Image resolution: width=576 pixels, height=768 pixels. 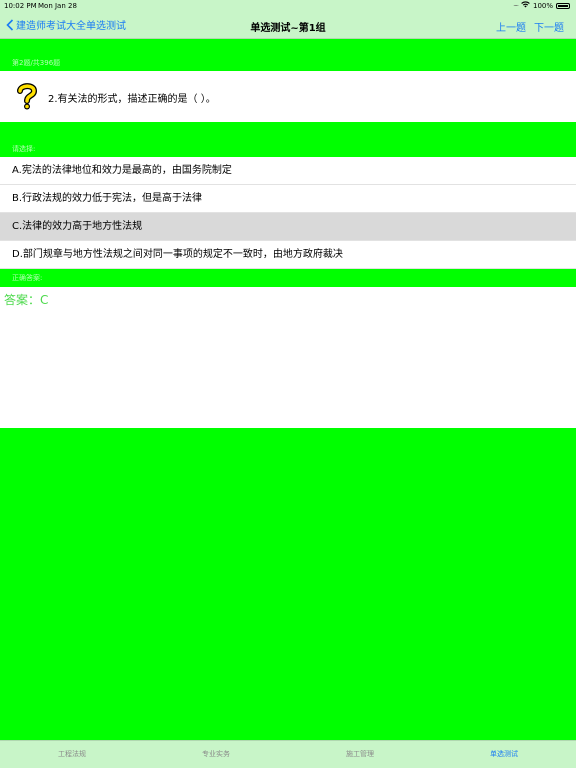 What do you see at coordinates (288, 227) in the screenshot?
I see `option-c: C.法律的效力高于地方性法规` at bounding box center [288, 227].